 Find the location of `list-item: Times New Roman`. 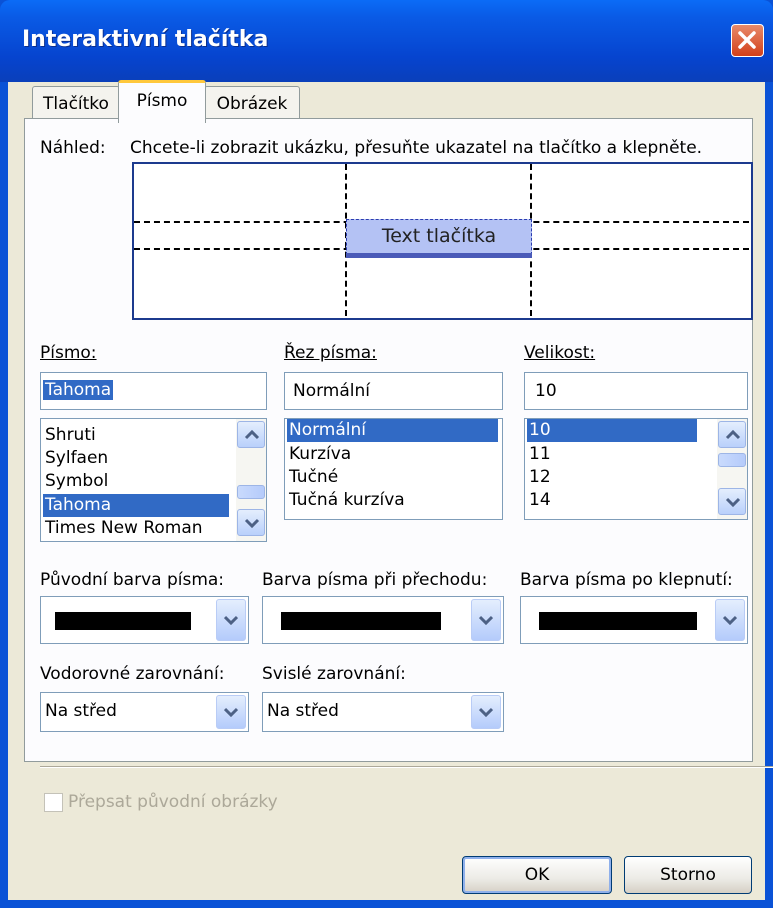

list-item: Times New Roman is located at coordinates (124, 528).